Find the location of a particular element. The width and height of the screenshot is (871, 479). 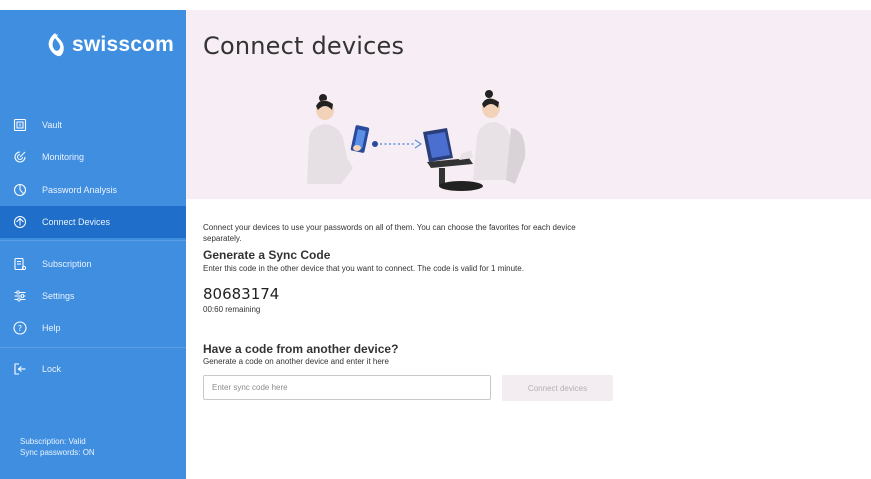

help-icon: ? is located at coordinates (20, 328).